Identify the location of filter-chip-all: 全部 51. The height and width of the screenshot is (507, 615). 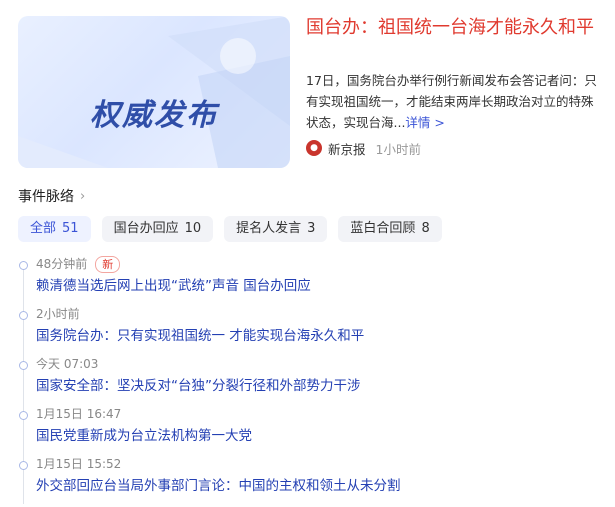
(54, 229).